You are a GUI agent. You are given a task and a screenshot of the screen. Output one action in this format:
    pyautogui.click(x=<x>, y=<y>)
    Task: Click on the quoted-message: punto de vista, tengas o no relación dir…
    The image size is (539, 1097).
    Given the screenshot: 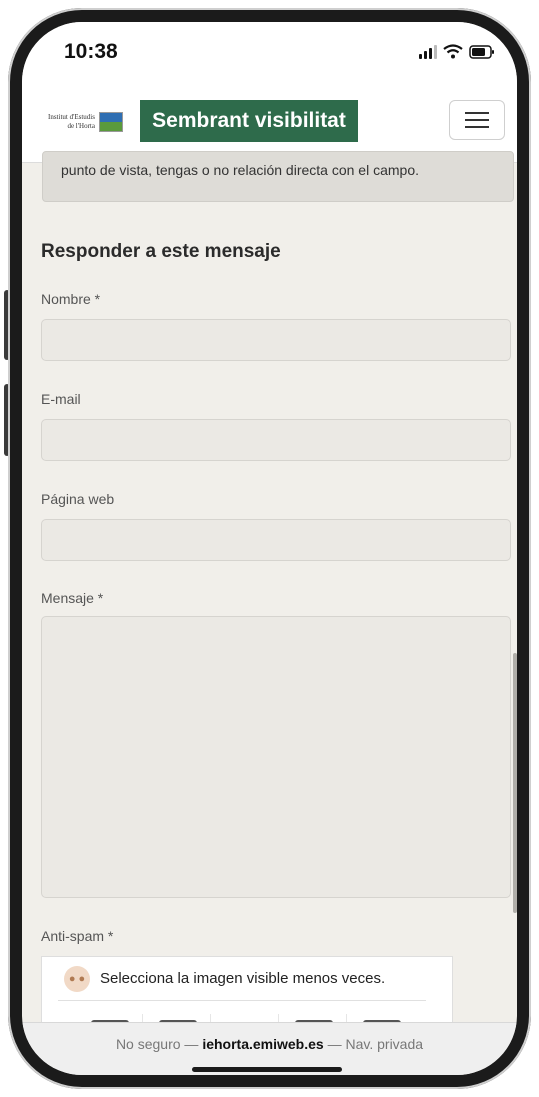 What is the action you would take?
    pyautogui.click(x=278, y=176)
    